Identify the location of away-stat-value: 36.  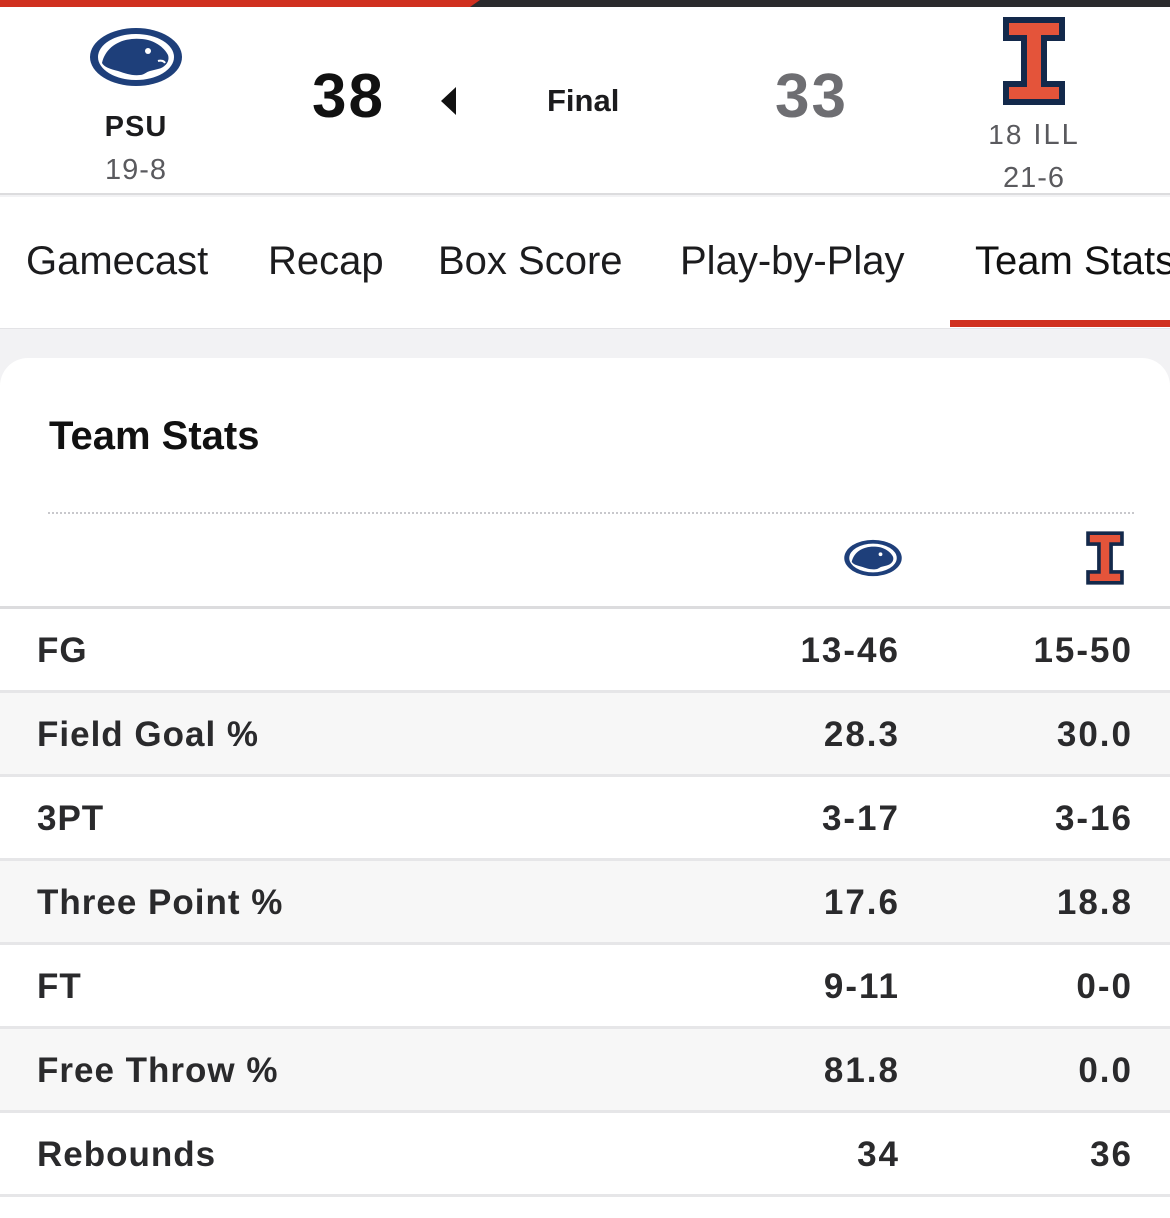
(1111, 1154).